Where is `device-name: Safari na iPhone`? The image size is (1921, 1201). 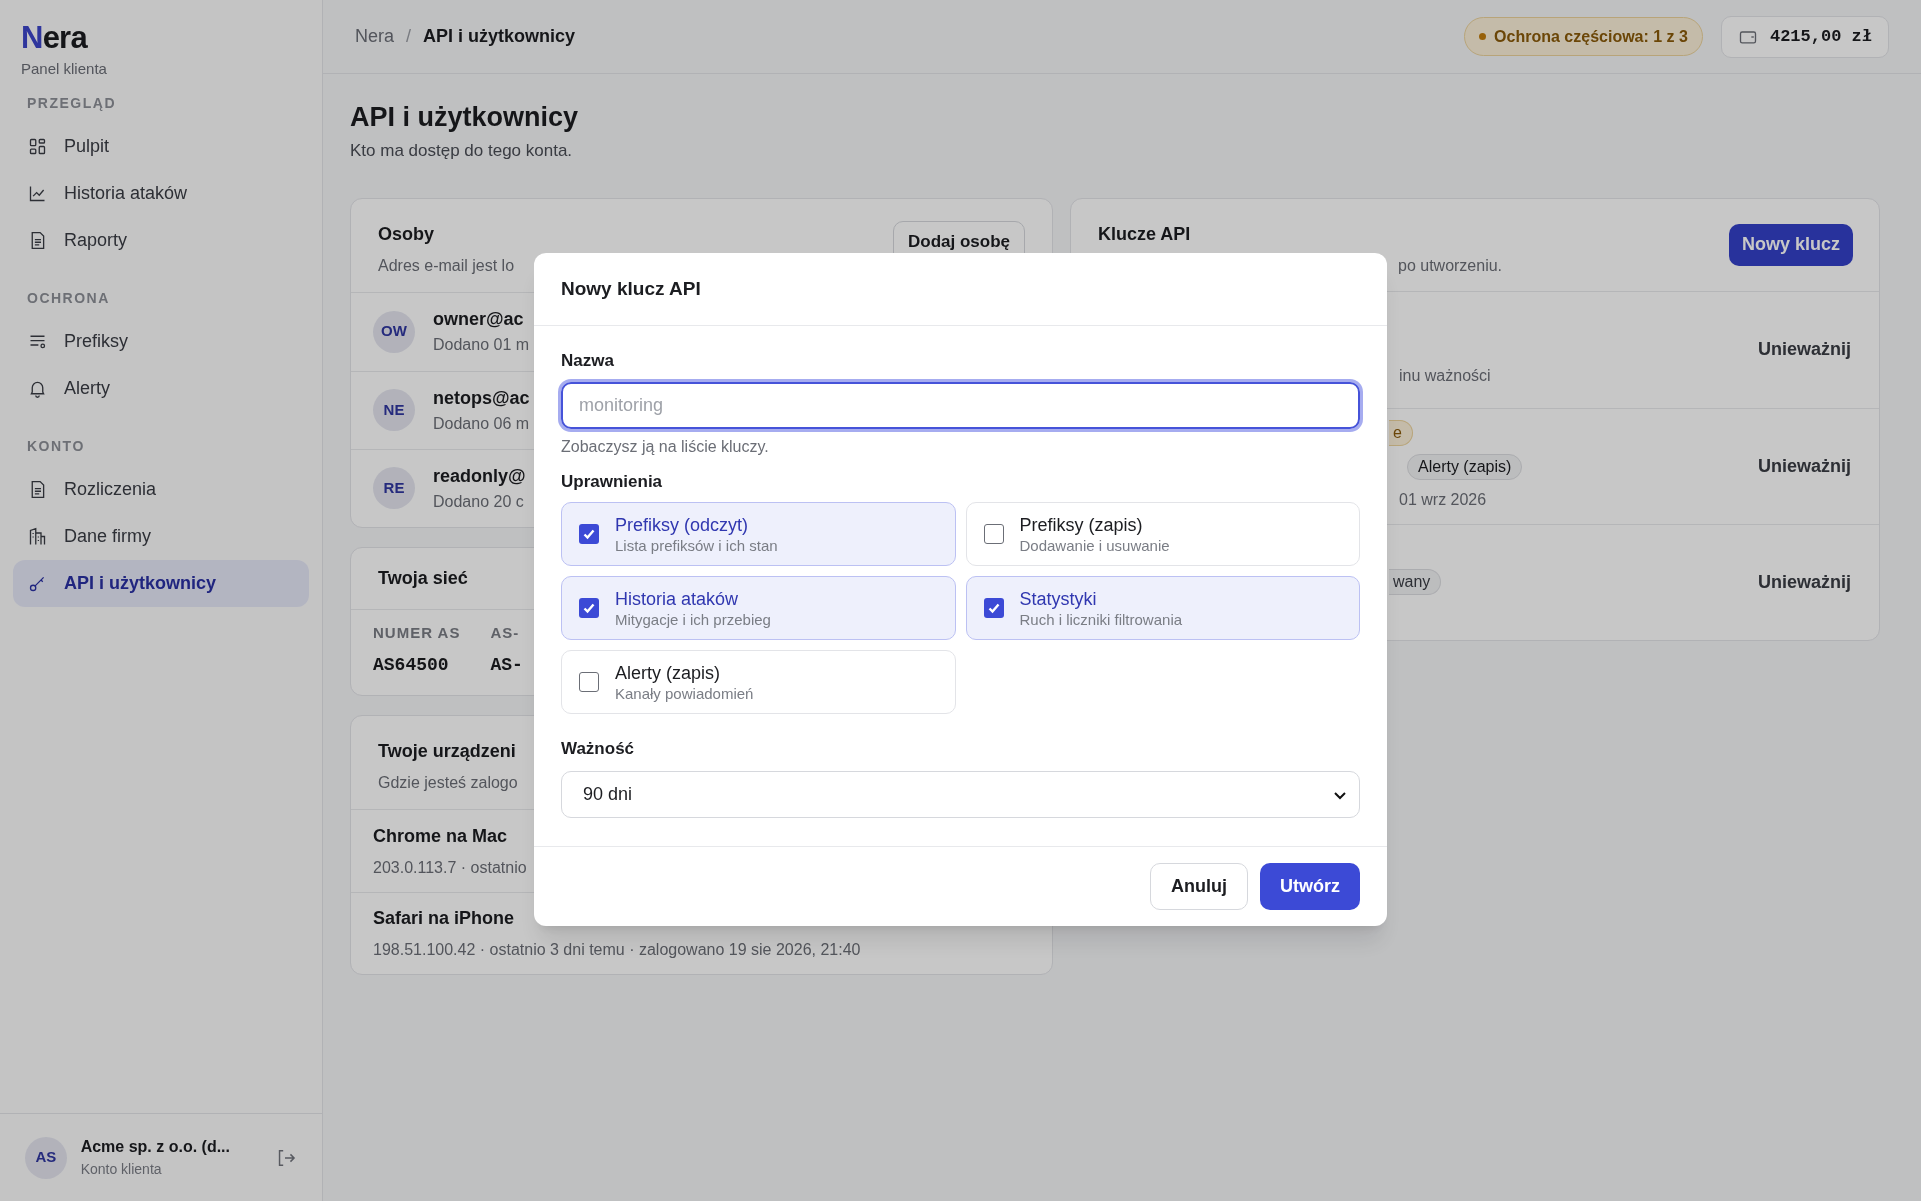 device-name: Safari na iPhone is located at coordinates (444, 918).